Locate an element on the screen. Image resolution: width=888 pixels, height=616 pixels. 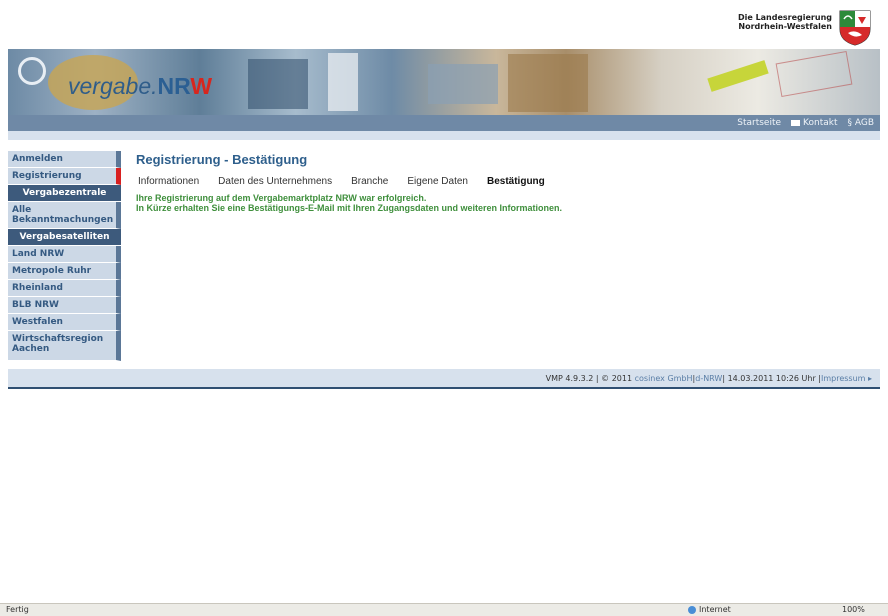
zoom-level: 100% is located at coordinates (853, 609).